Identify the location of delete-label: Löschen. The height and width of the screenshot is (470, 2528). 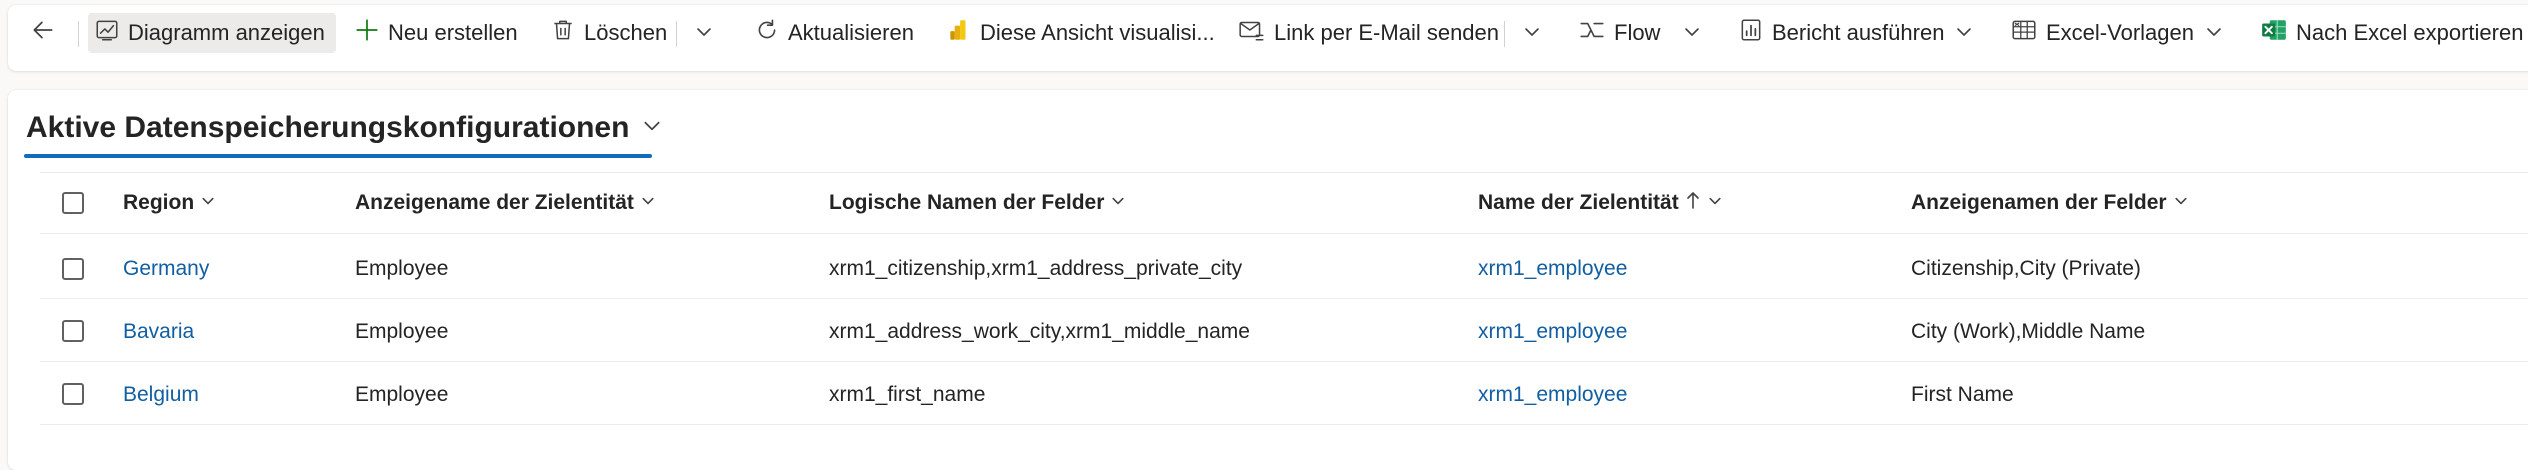
(626, 32).